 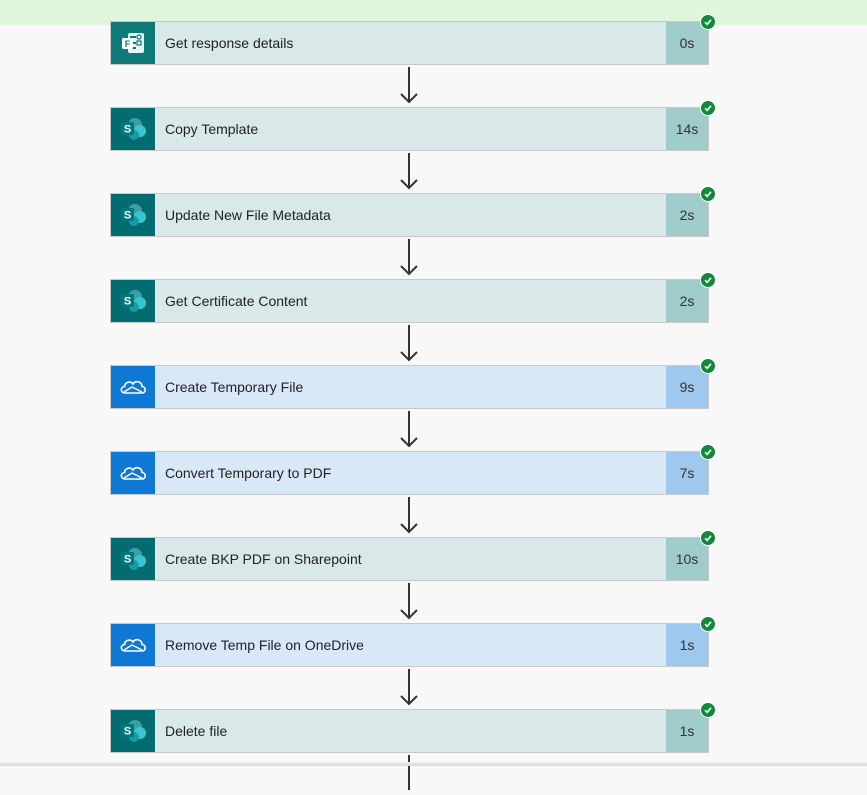 I want to click on step-get-response-details: F Get response details 0s, so click(x=413, y=39).